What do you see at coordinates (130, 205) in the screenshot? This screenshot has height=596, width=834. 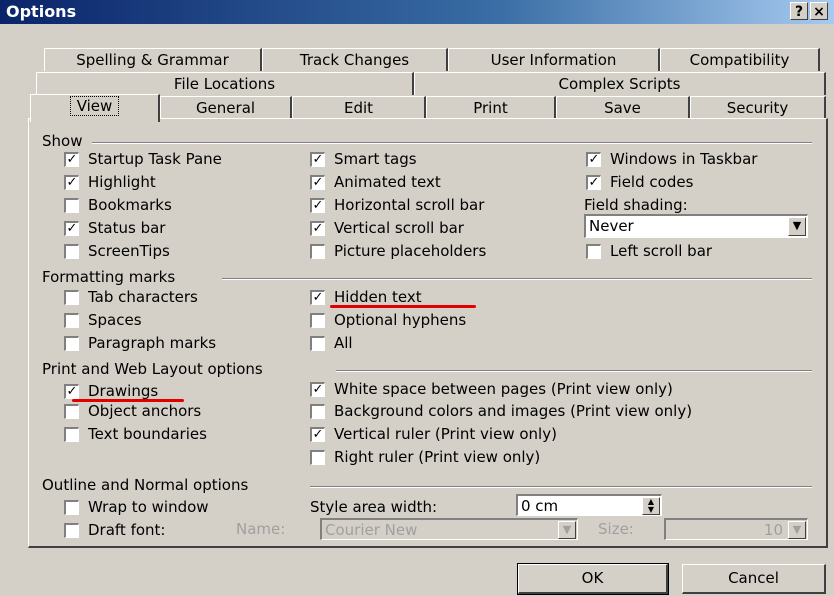 I see `option-label: Bookmarks` at bounding box center [130, 205].